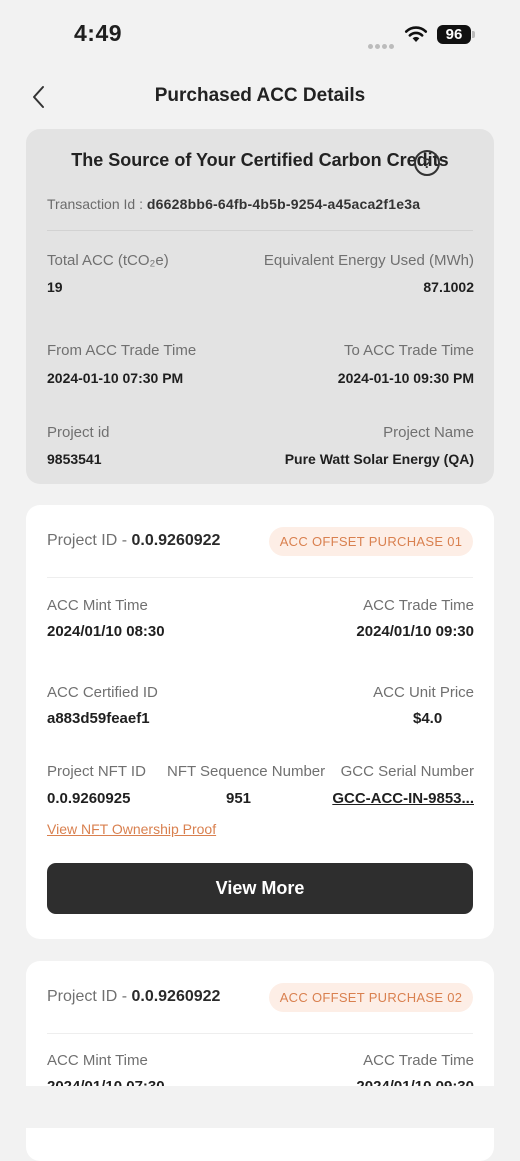 This screenshot has width=520, height=1161. I want to click on bottom-safe-area, so click(260, 1107).